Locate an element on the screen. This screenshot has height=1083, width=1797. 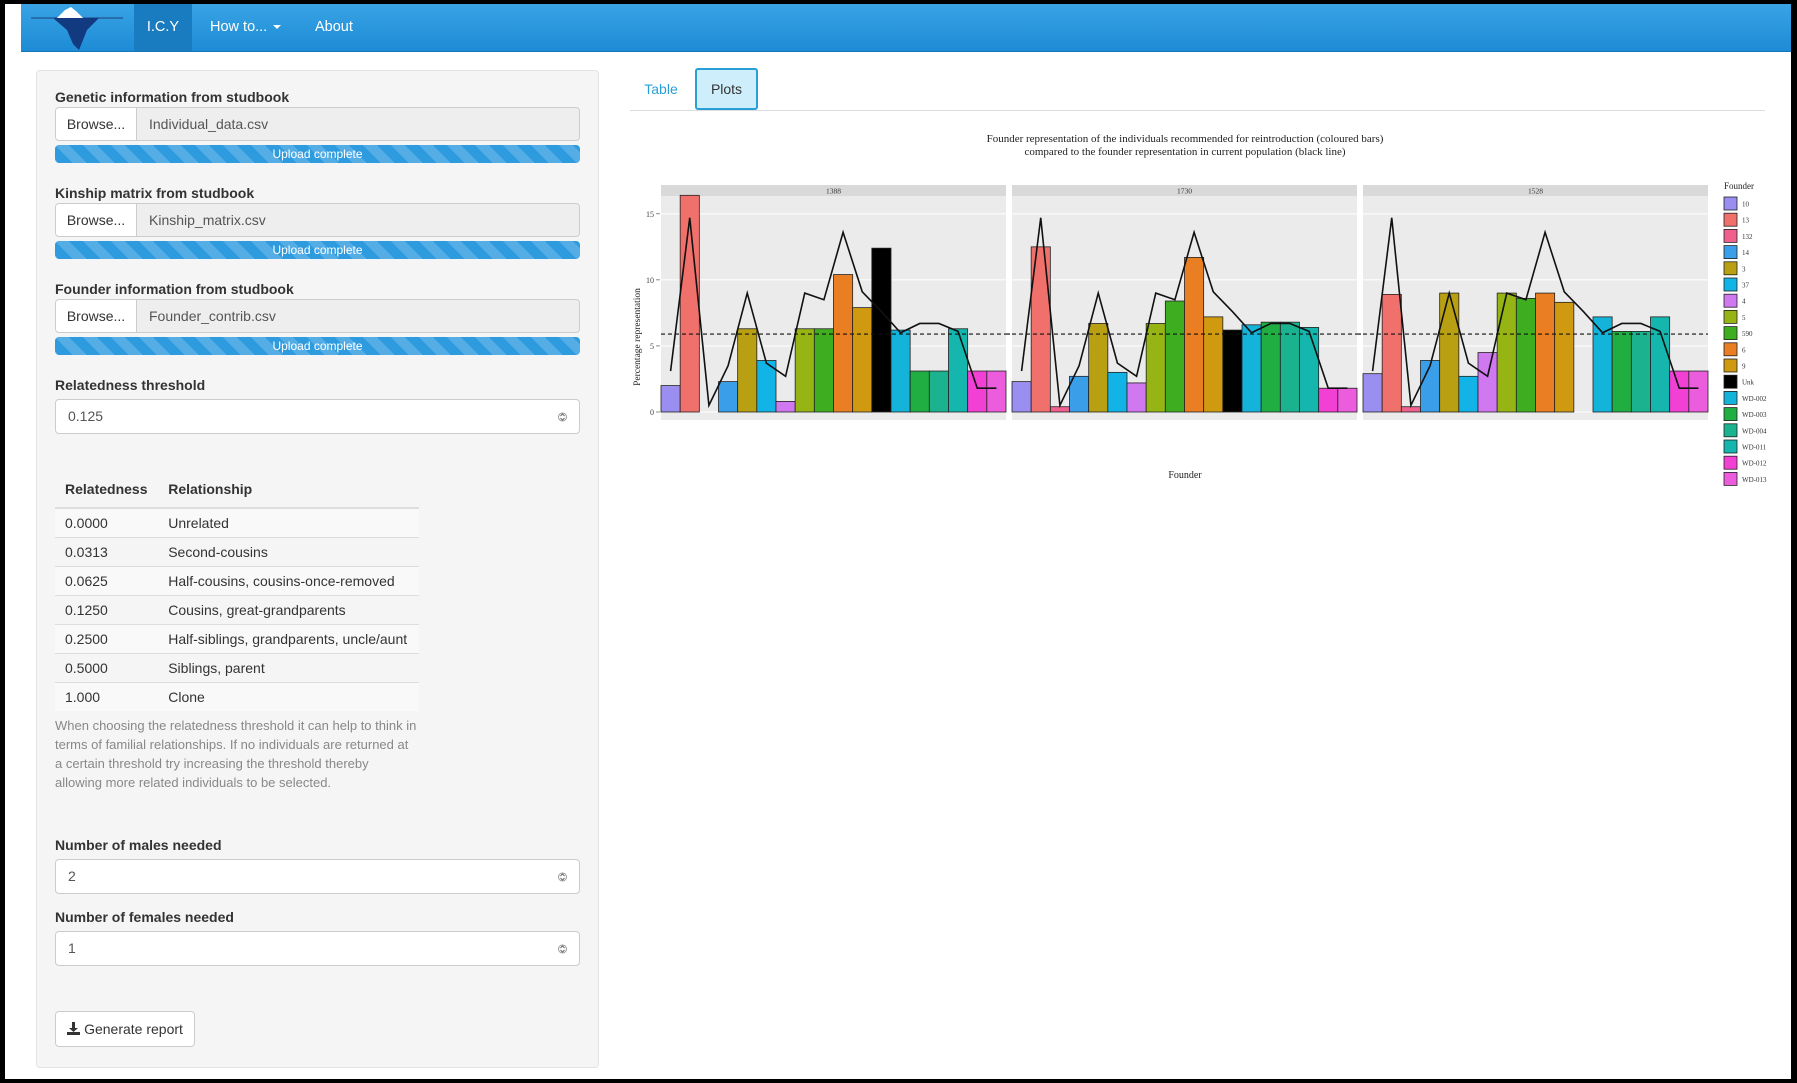
legend-label: 3 is located at coordinates (1744, 269).